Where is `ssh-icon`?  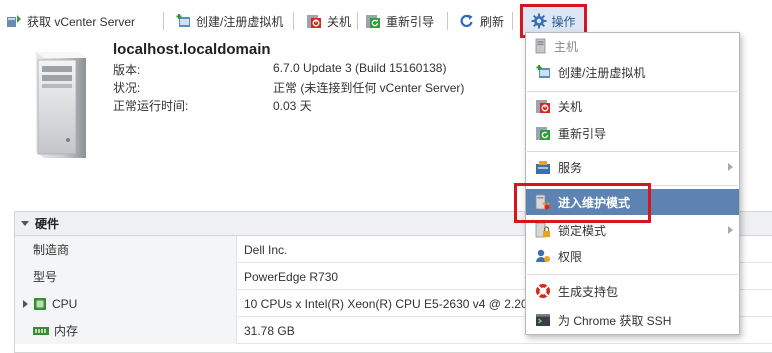 ssh-icon is located at coordinates (543, 320).